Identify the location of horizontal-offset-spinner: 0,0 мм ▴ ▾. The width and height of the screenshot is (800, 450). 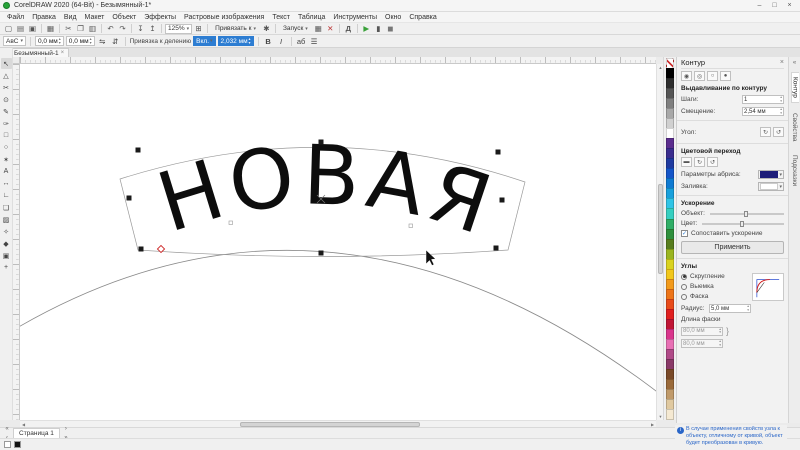
(80, 41).